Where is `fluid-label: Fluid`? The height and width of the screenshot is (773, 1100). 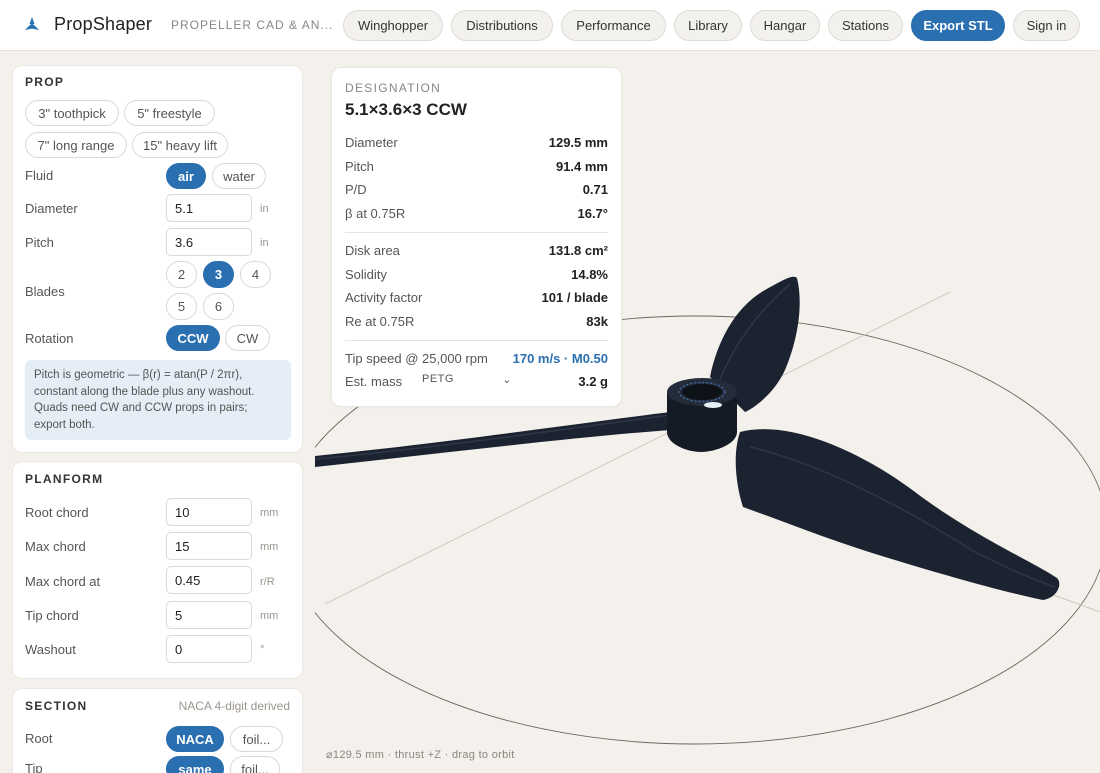
fluid-label: Fluid is located at coordinates (39, 175).